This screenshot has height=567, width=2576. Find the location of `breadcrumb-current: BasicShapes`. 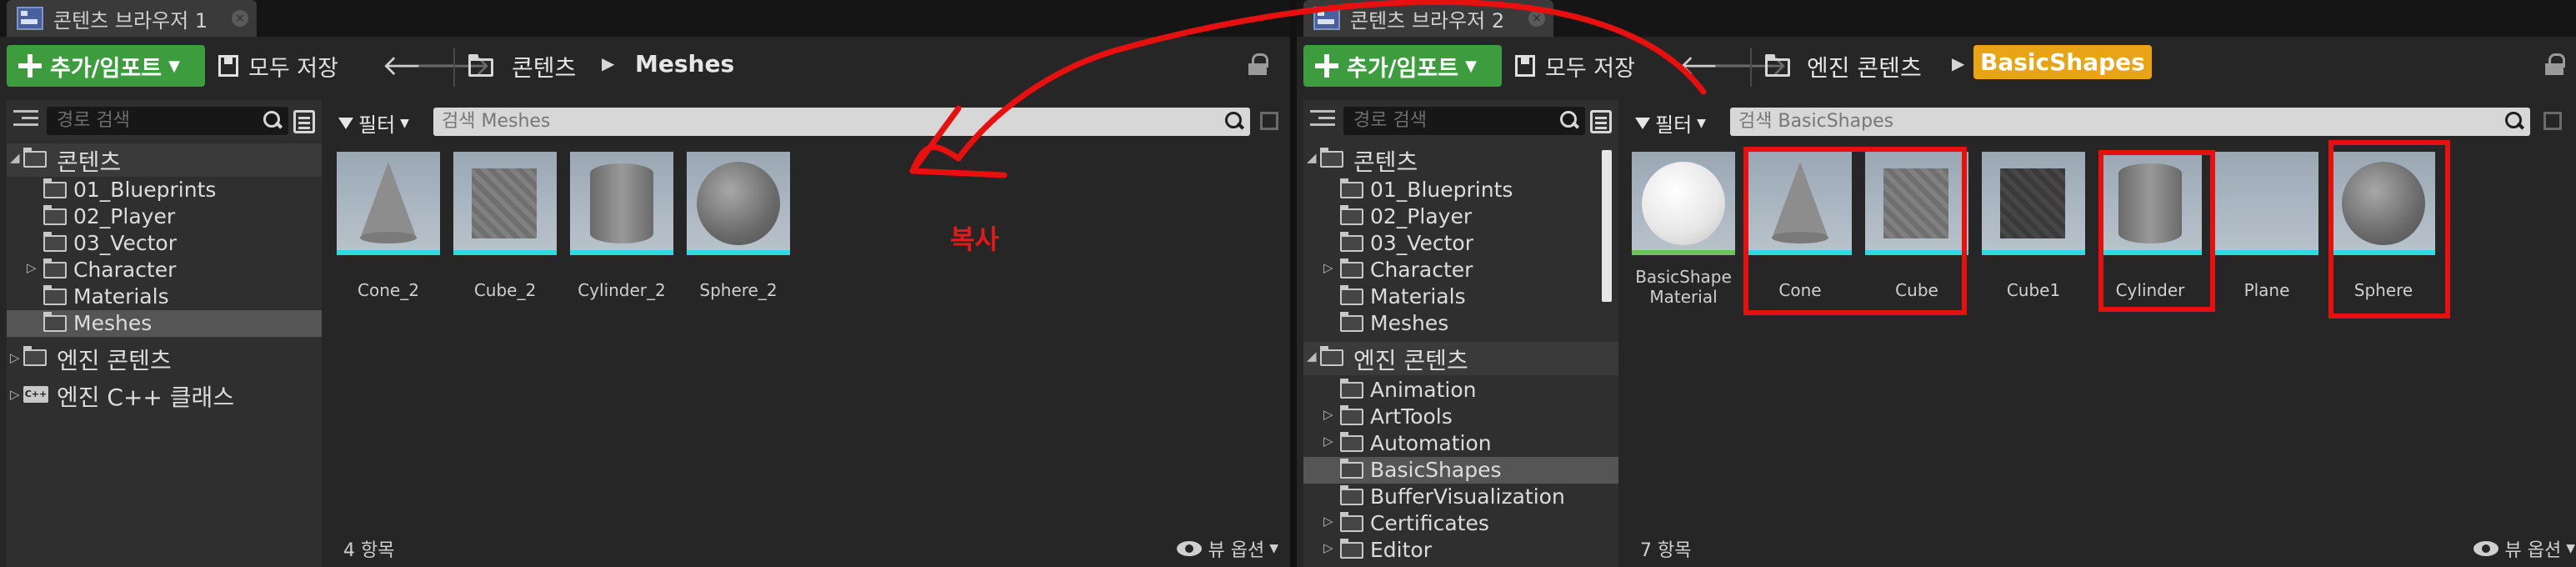

breadcrumb-current: BasicShapes is located at coordinates (2062, 62).